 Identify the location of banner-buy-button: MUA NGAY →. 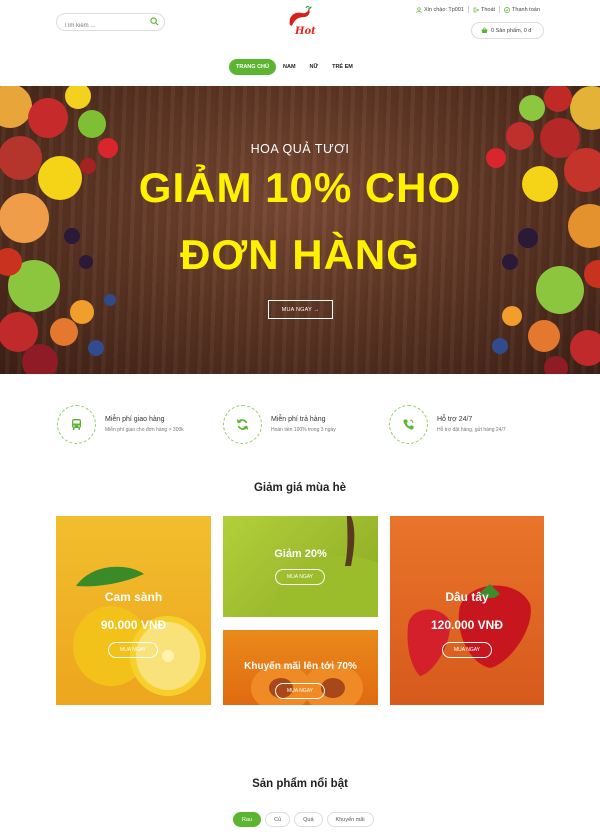
(300, 309).